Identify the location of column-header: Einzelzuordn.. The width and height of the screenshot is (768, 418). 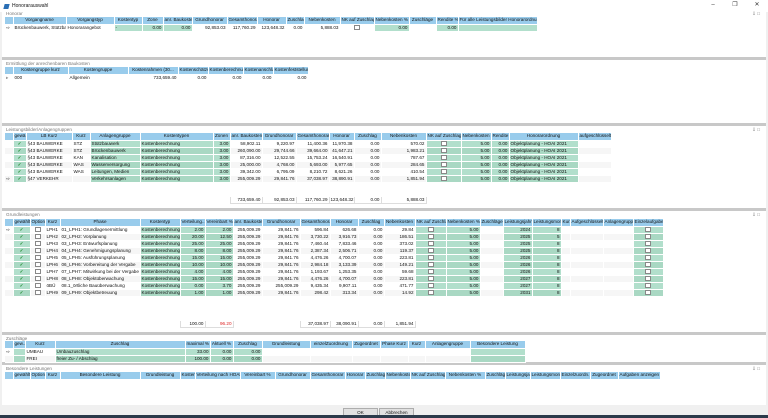
(575, 376).